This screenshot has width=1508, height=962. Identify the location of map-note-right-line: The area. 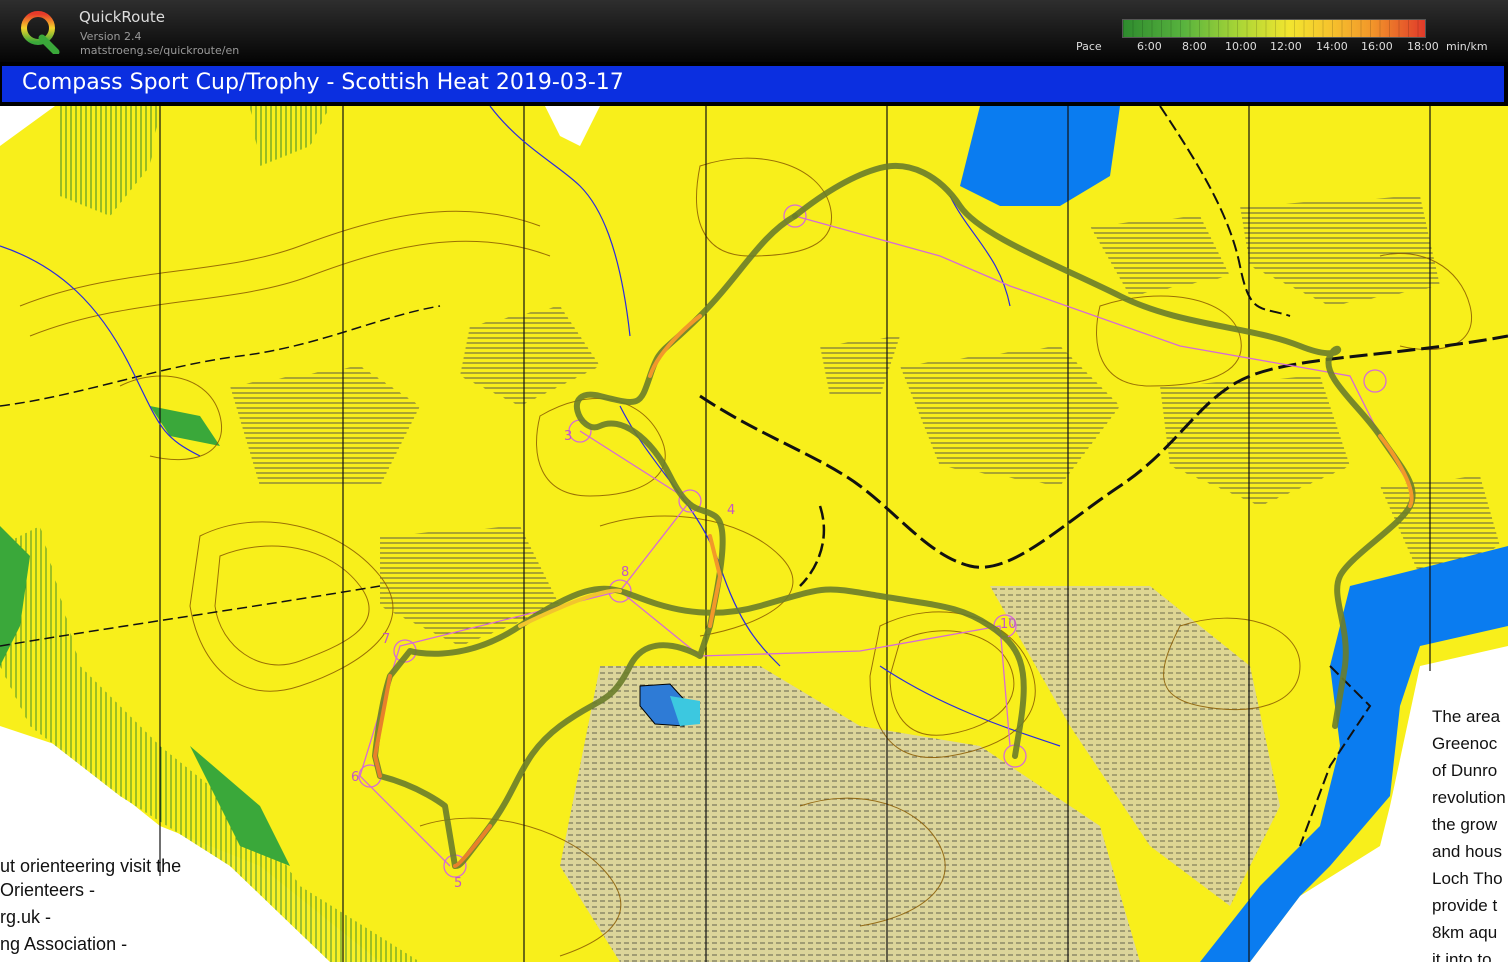
(1466, 716).